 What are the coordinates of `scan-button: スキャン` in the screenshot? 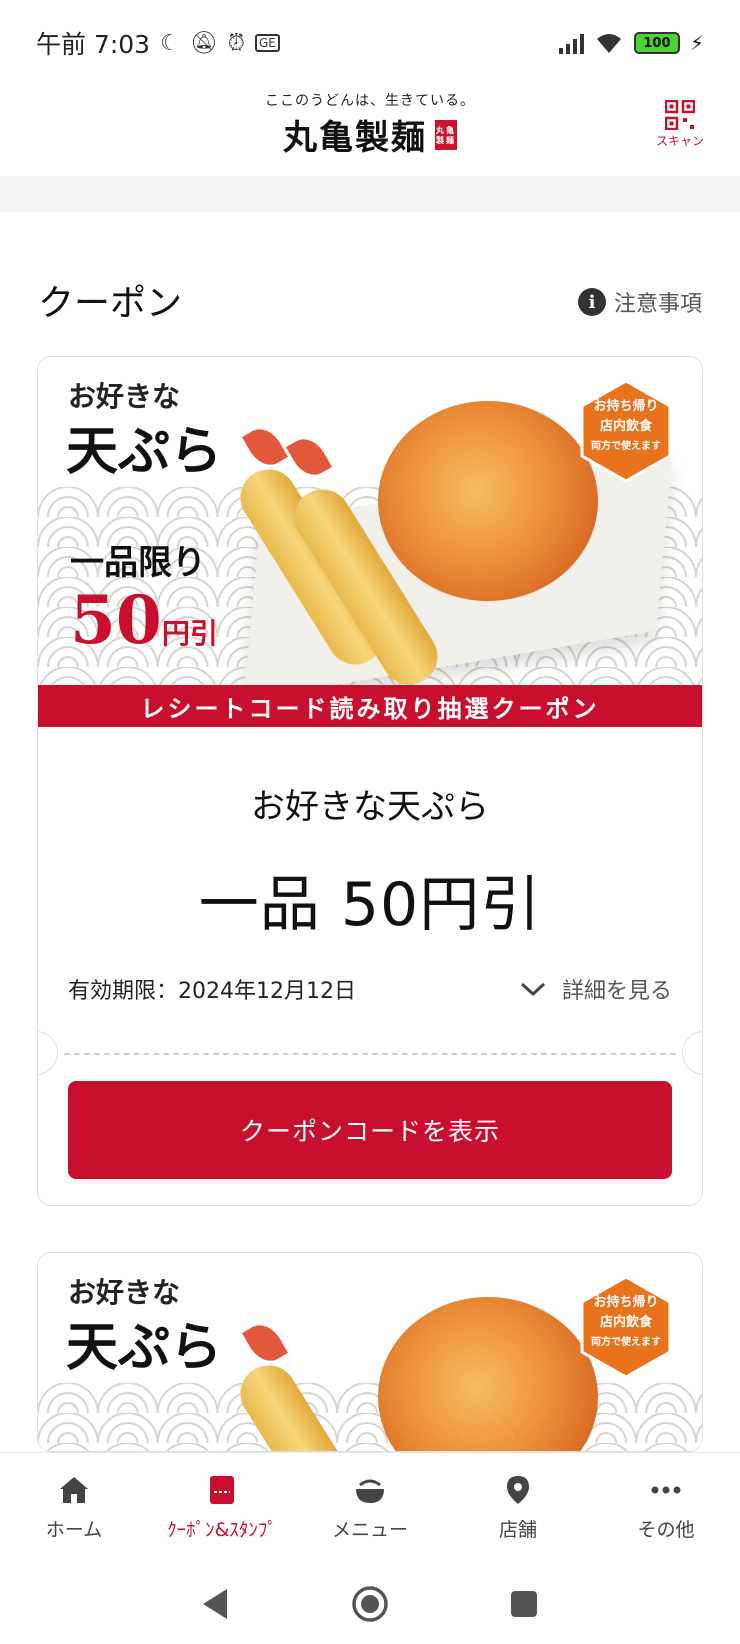 It's located at (680, 124).